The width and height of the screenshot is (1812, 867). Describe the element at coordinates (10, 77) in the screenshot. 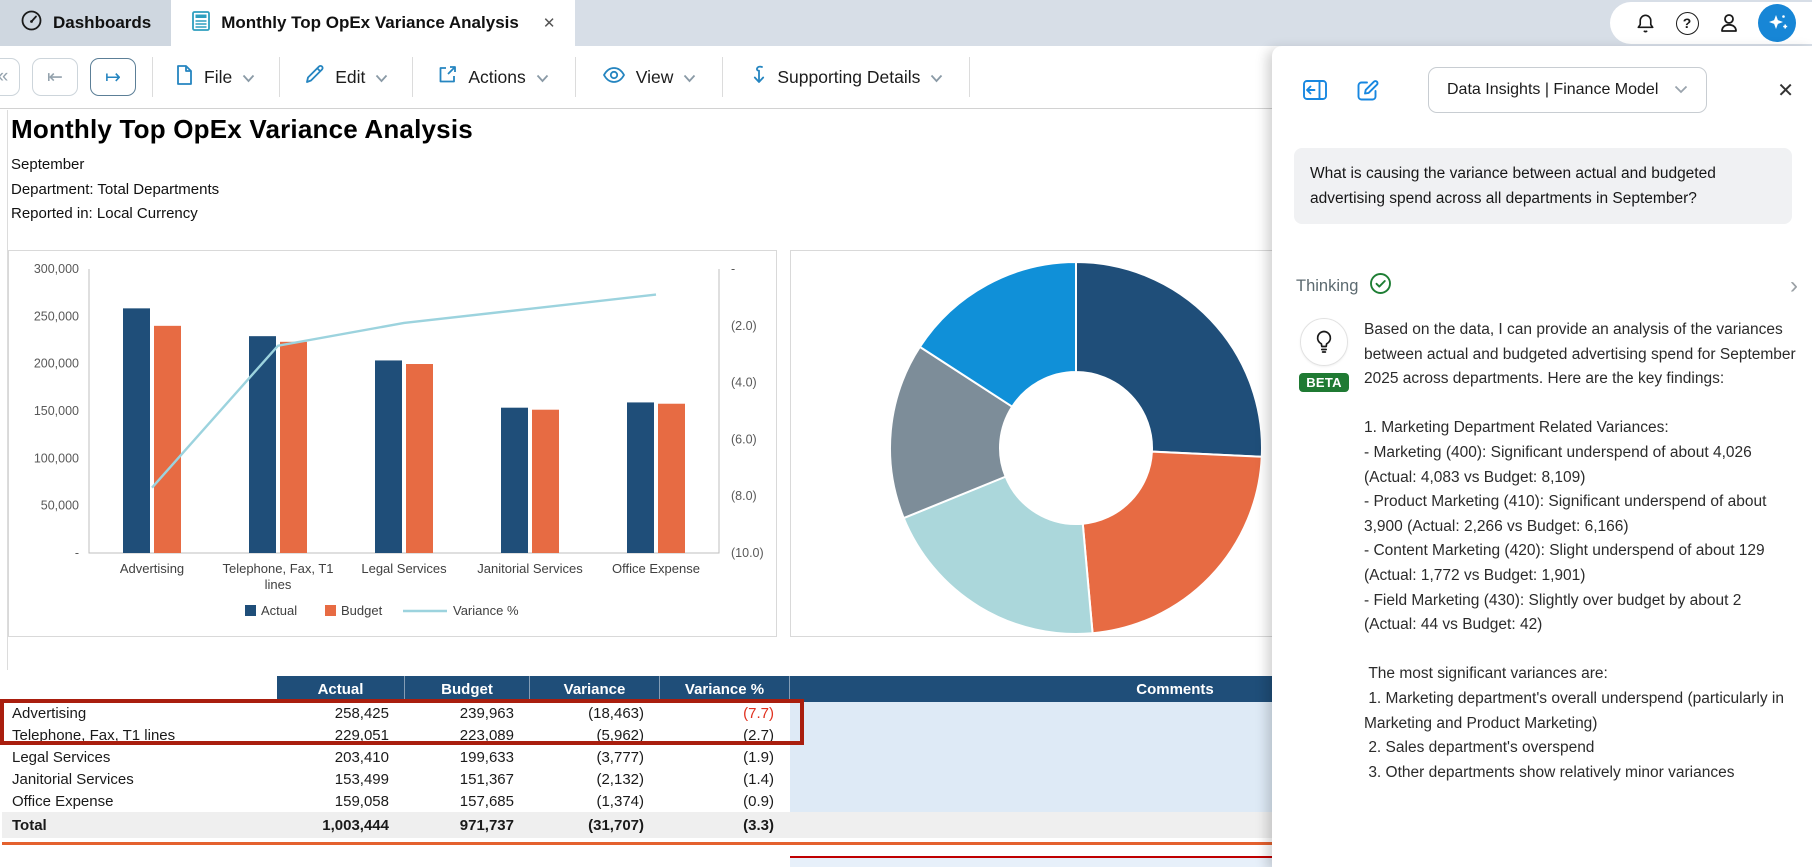

I see `collapse-sidebar-button: «` at that location.